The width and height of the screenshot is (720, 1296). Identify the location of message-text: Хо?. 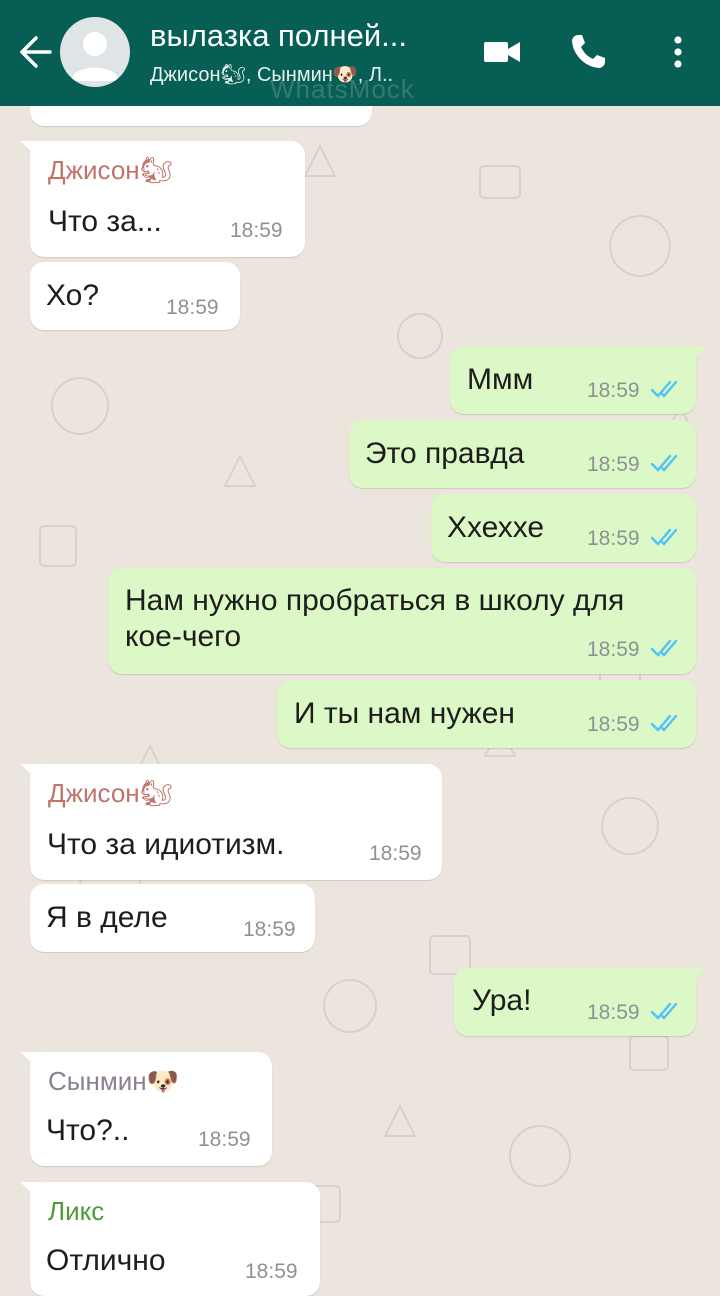
(73, 295).